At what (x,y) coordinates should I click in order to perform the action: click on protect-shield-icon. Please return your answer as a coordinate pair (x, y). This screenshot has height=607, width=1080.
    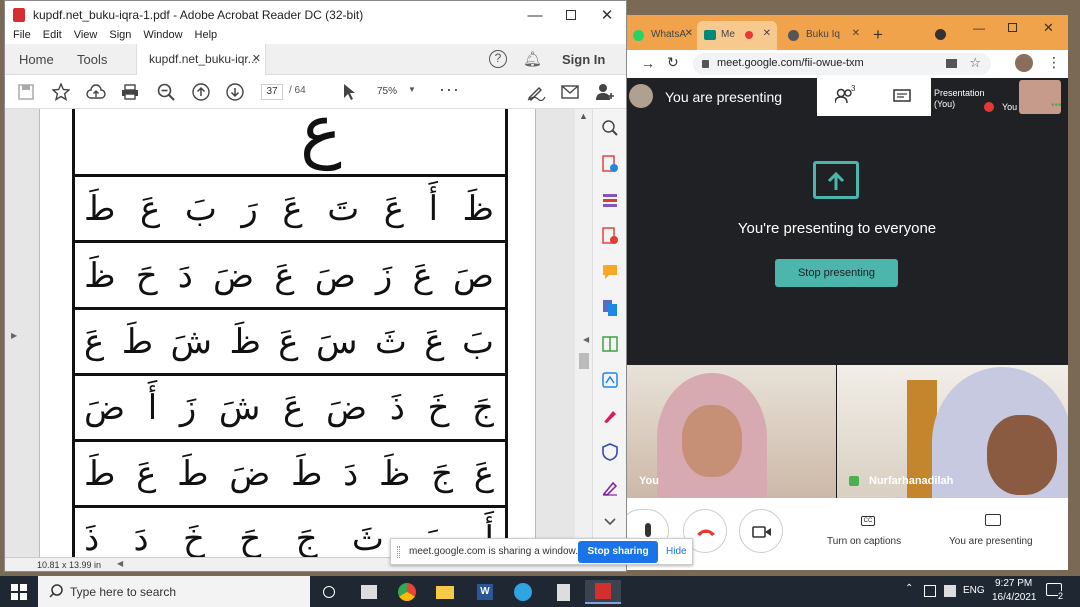
    Looking at the image, I should click on (610, 452).